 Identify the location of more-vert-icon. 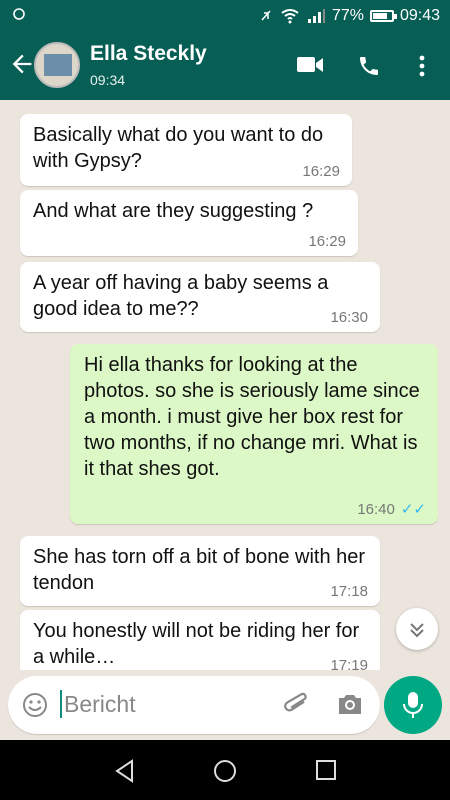
(422, 66).